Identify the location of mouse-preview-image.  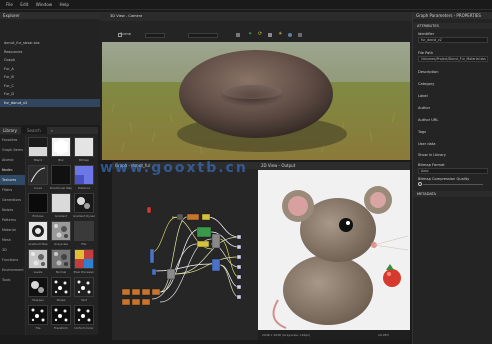
(334, 250).